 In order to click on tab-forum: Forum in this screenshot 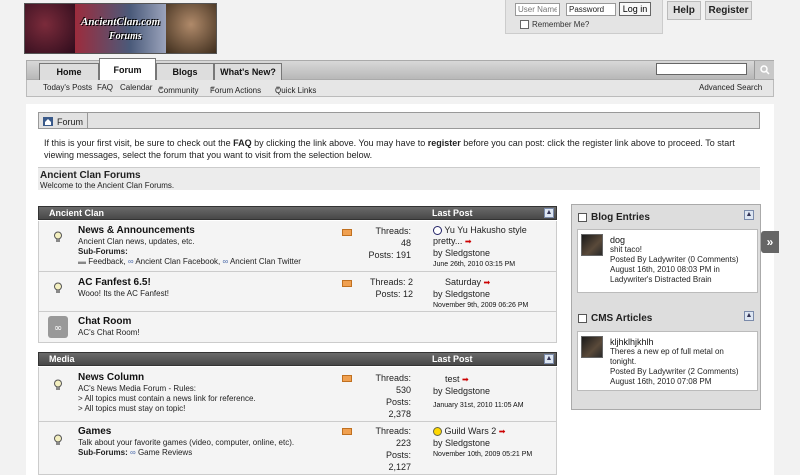, I will do `click(127, 69)`.